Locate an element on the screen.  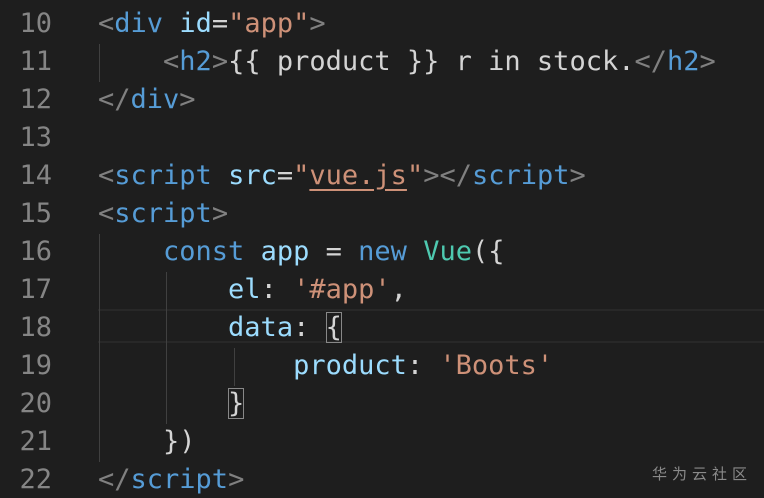
code-token: ({ is located at coordinates (488, 251).